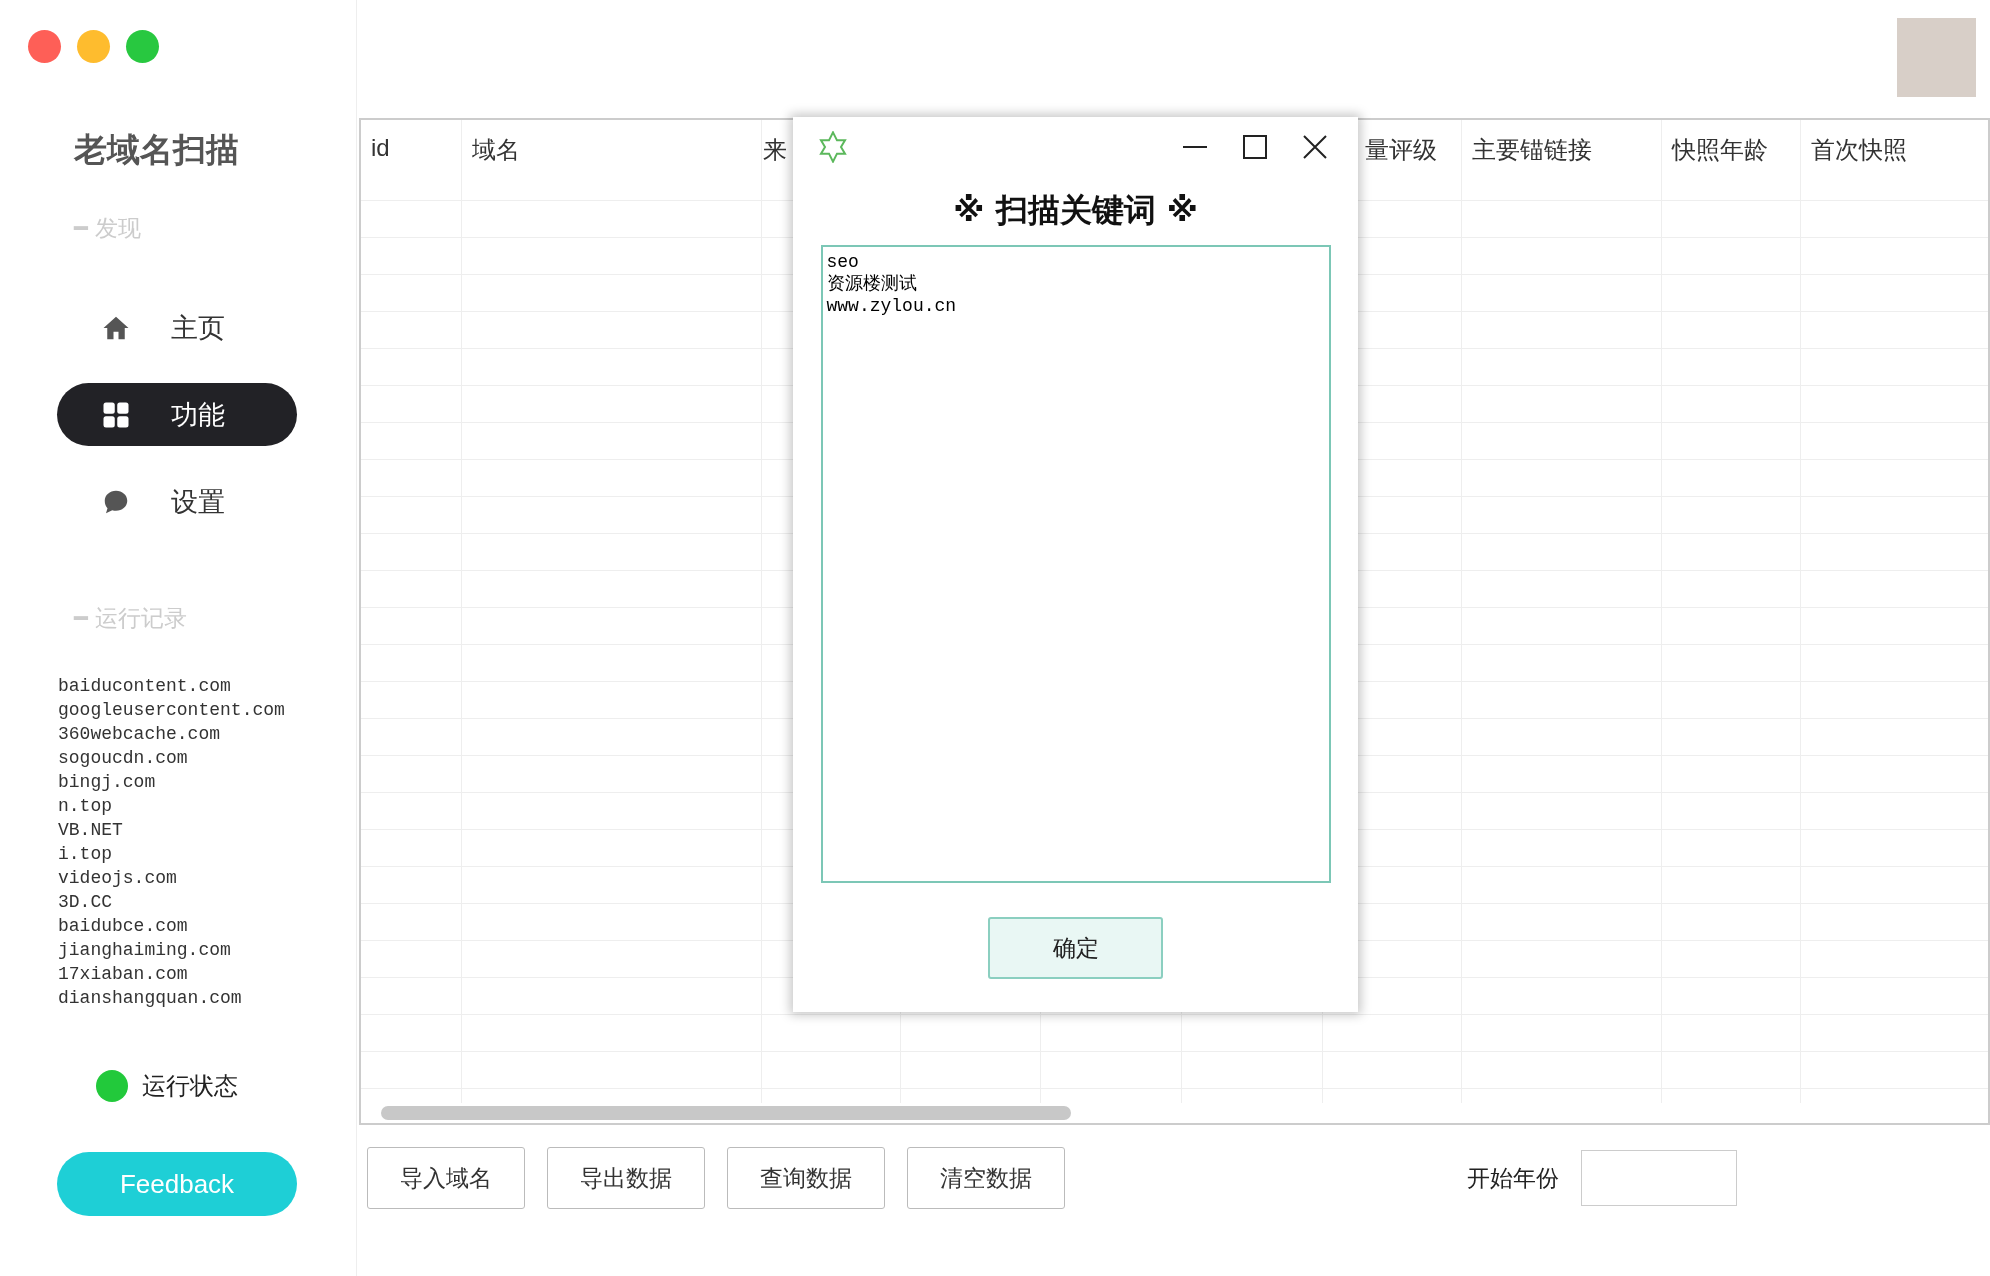  What do you see at coordinates (986, 1178) in the screenshot?
I see `toolbar-button: 清空数据` at bounding box center [986, 1178].